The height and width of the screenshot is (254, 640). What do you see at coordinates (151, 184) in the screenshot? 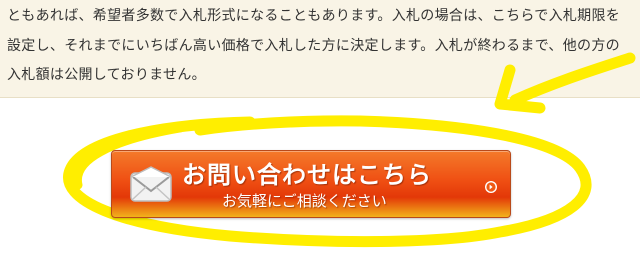
I see `mail-icon` at bounding box center [151, 184].